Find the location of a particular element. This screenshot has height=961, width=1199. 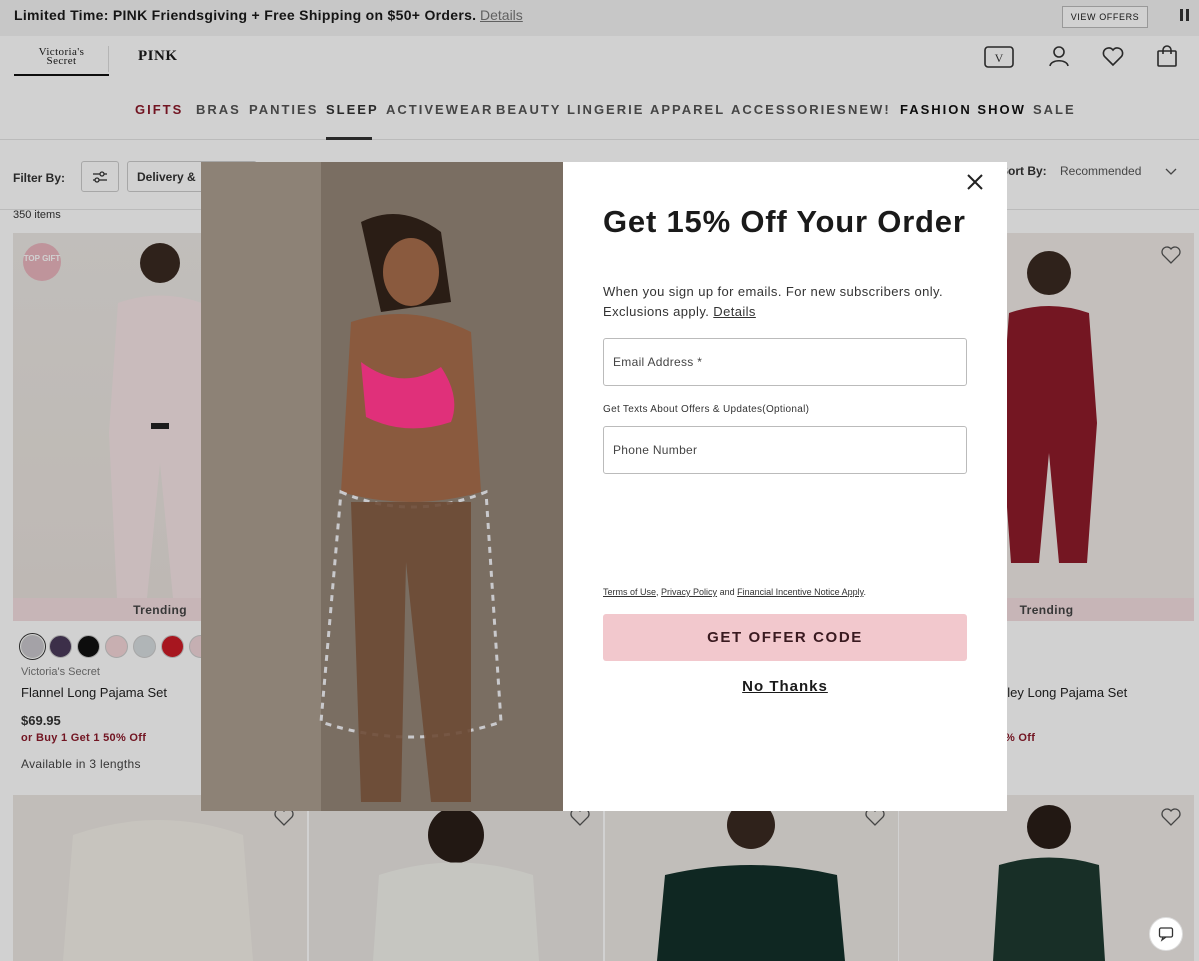

phone-field: Phone Number is located at coordinates (785, 450).